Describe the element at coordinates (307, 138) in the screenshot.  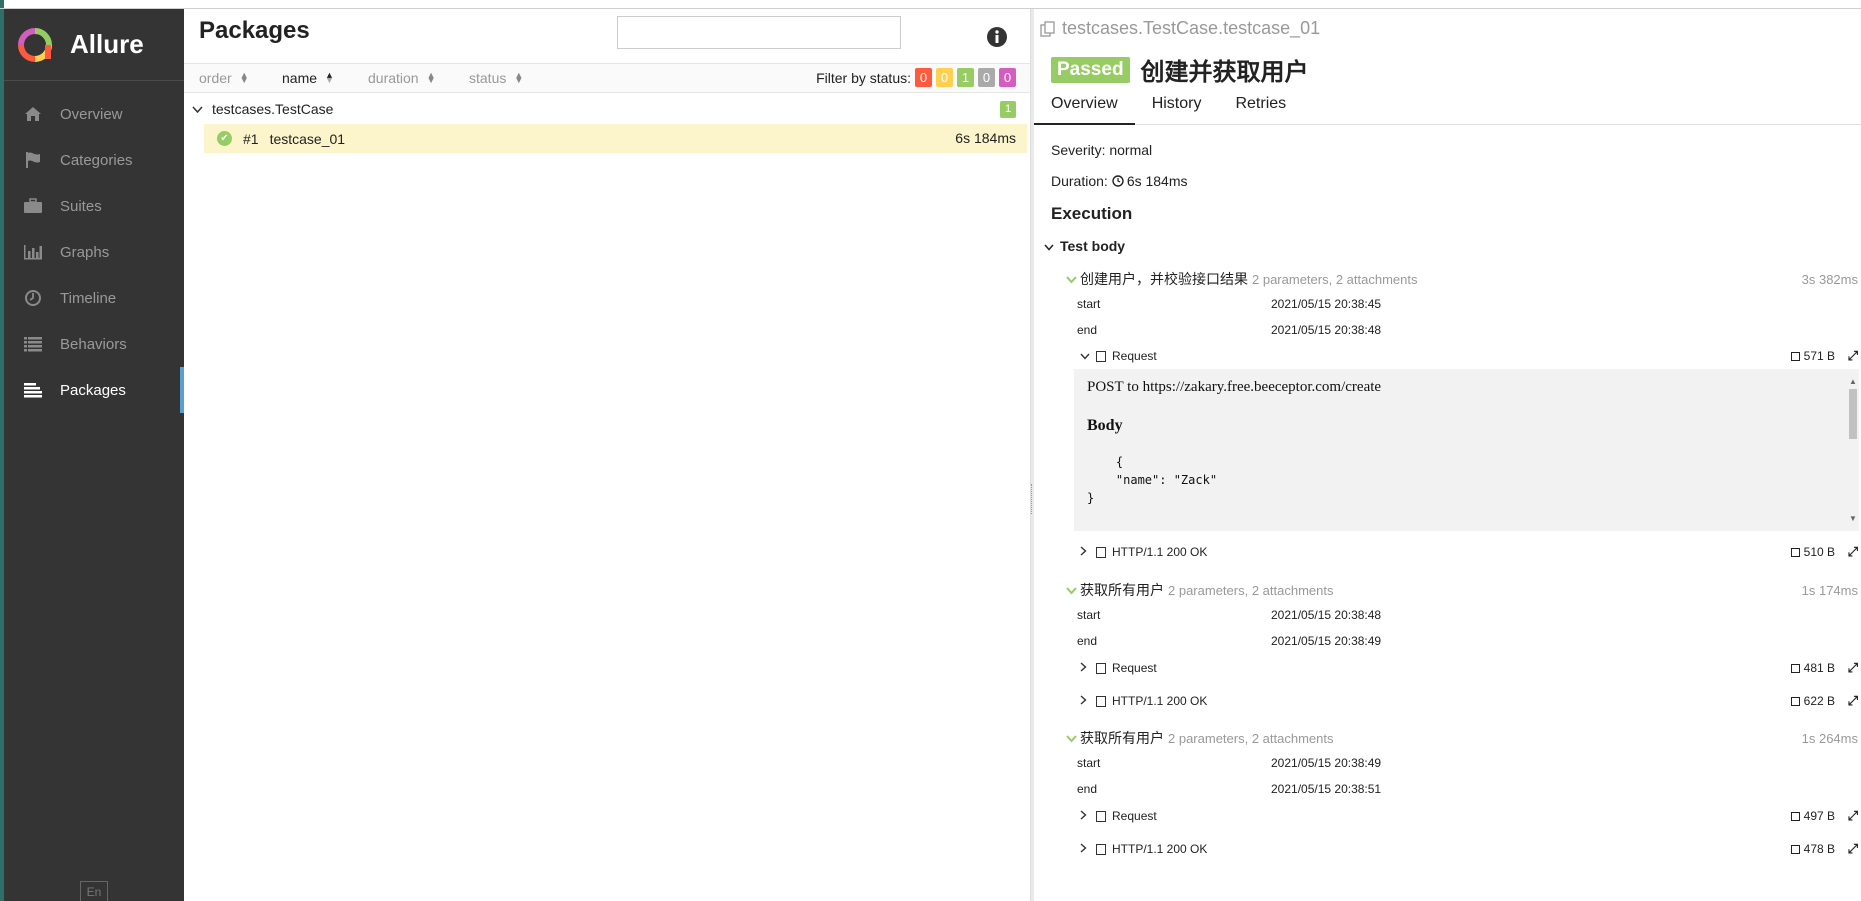
I see `test-name: testcase_01` at that location.